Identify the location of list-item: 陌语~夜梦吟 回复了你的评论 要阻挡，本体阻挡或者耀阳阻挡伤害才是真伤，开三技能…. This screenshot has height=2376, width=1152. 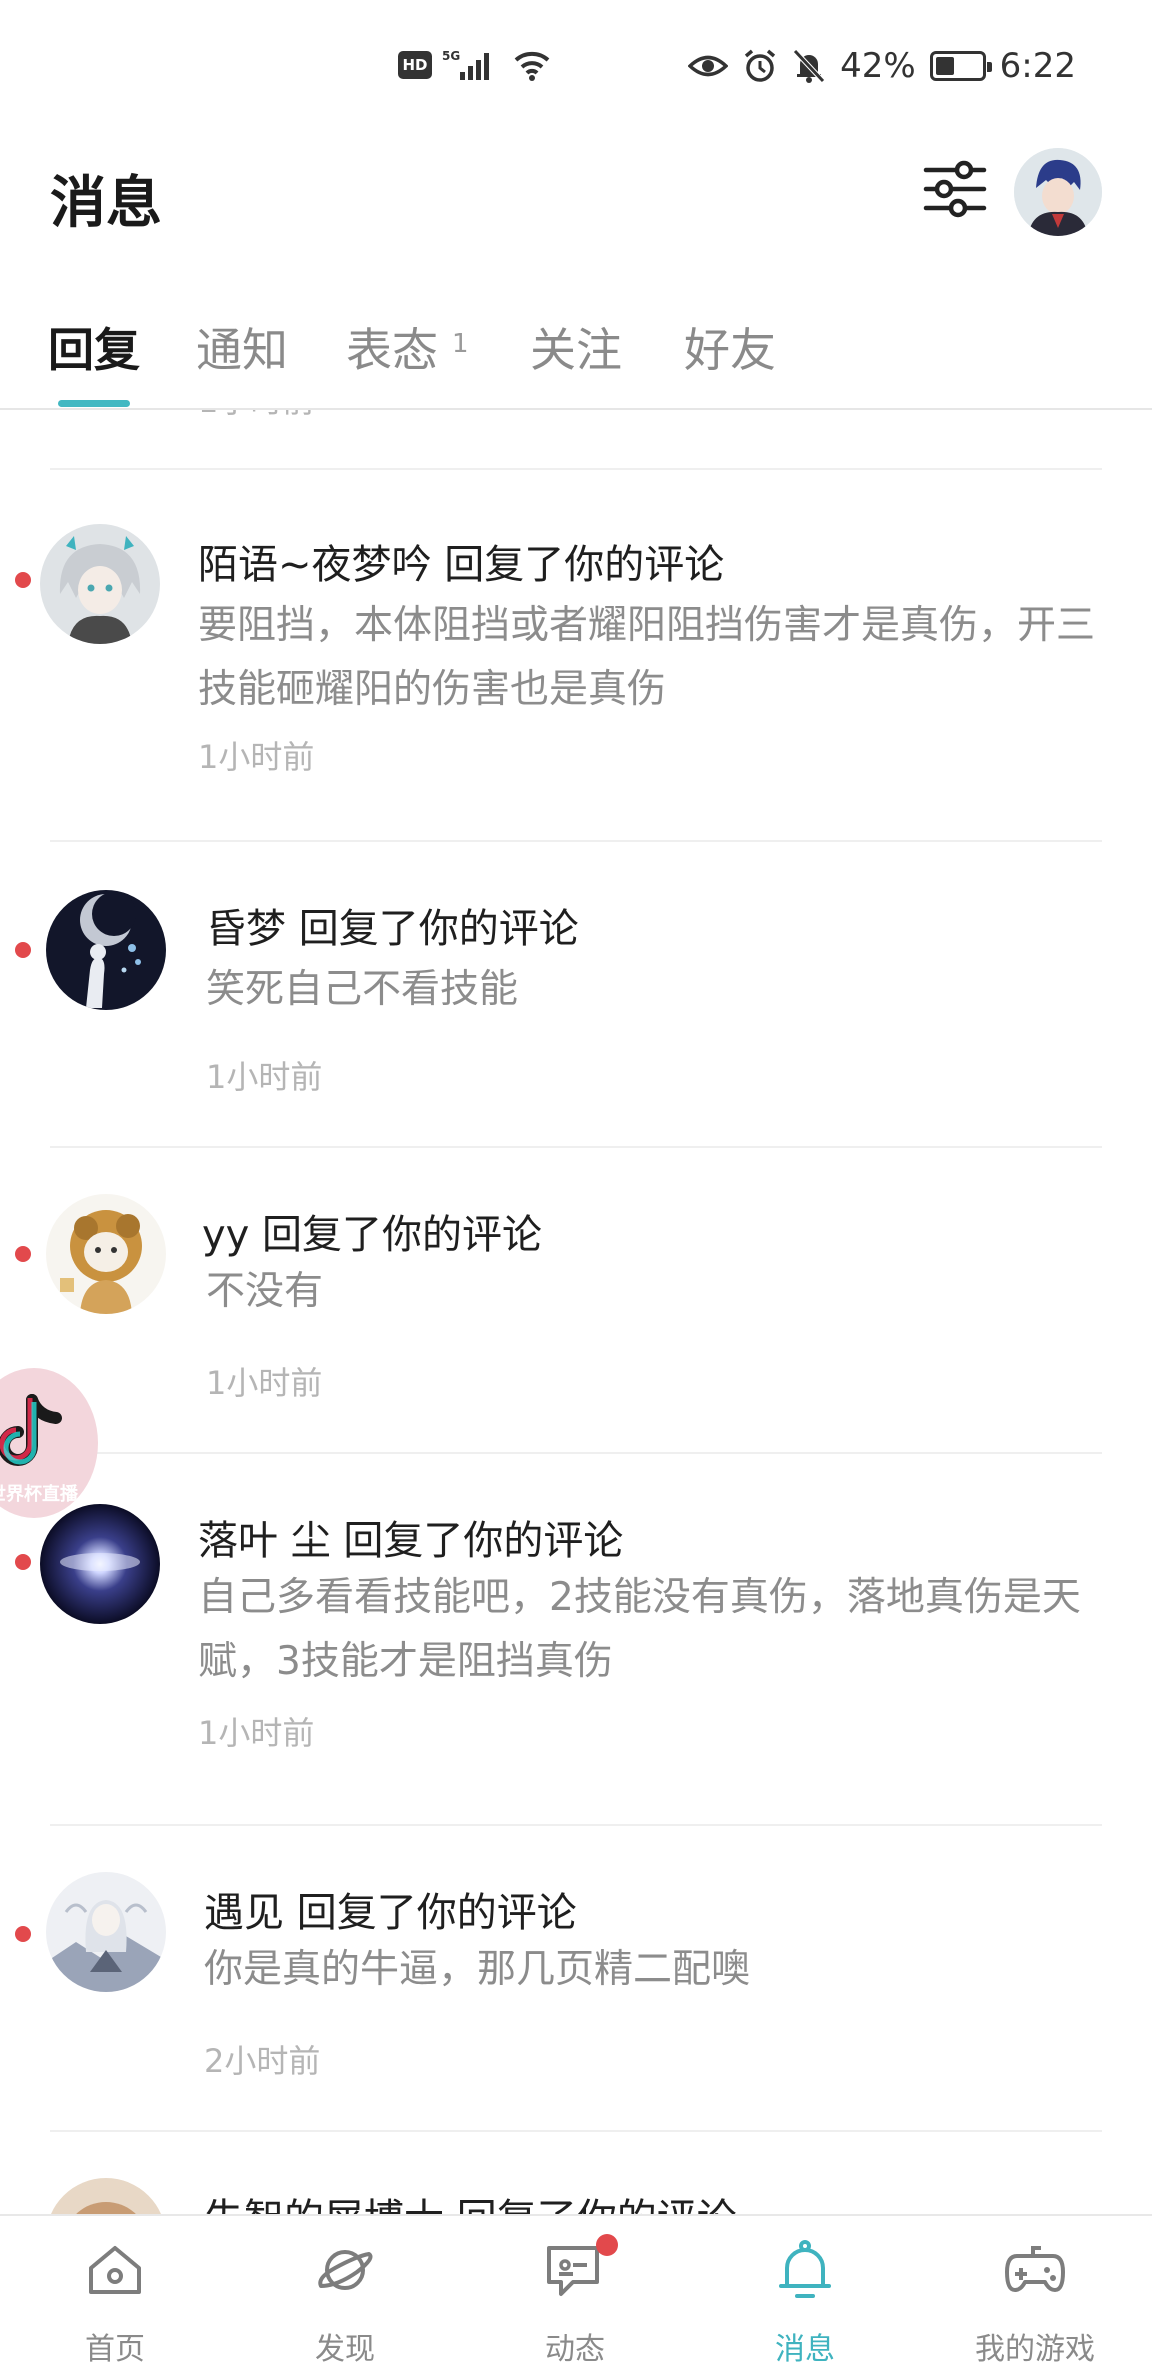
(576, 624).